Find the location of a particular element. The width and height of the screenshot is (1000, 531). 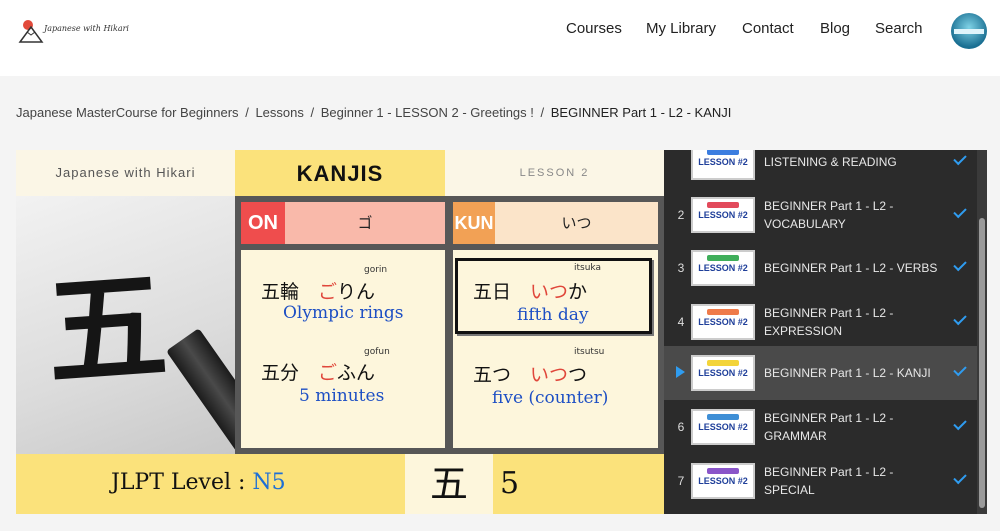

word-meaning: five (counter) is located at coordinates (550, 398).